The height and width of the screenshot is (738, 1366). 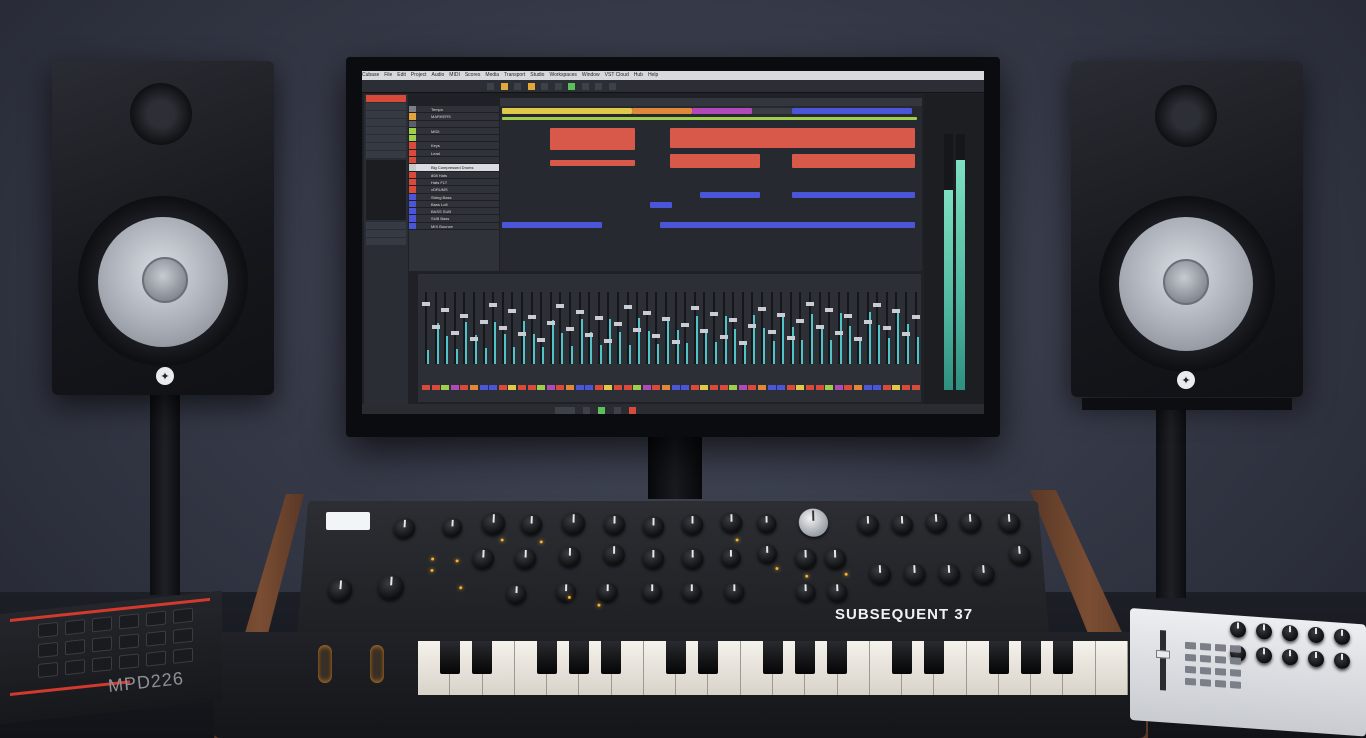 What do you see at coordinates (454, 212) in the screenshot?
I see `track-row: BASS SUB` at bounding box center [454, 212].